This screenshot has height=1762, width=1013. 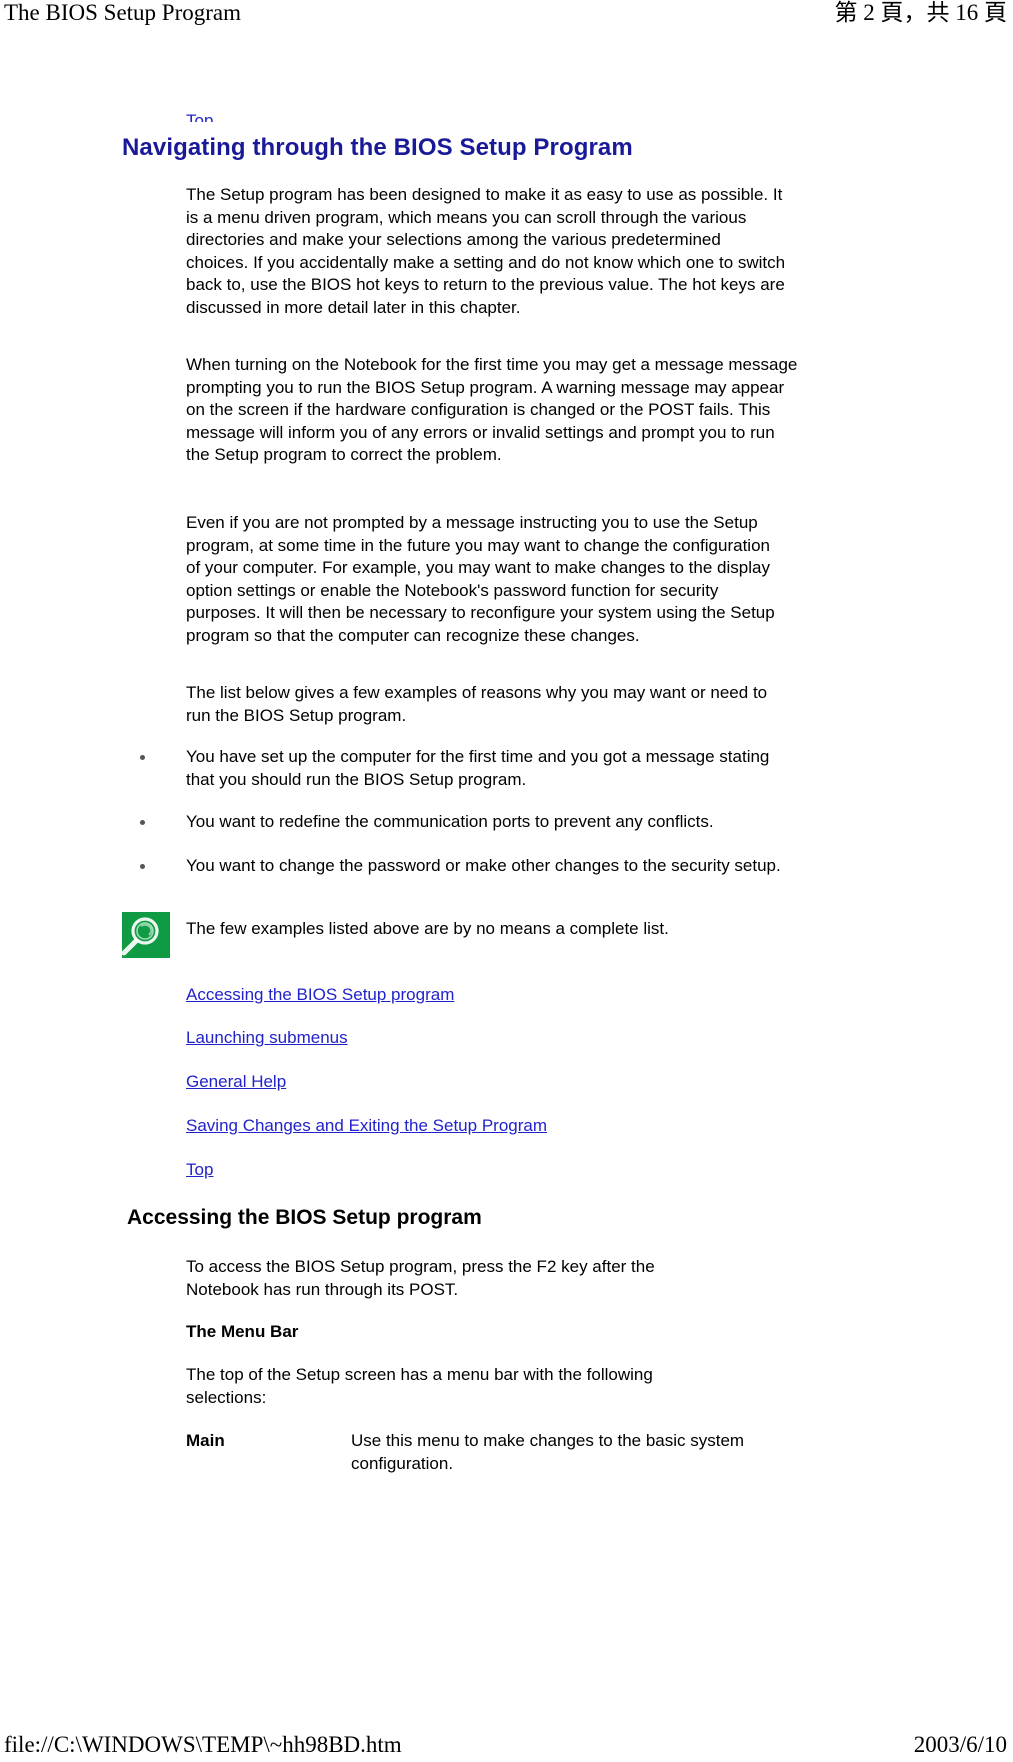 I want to click on link-launching-submenus: Launching submenus, so click(x=267, y=1038).